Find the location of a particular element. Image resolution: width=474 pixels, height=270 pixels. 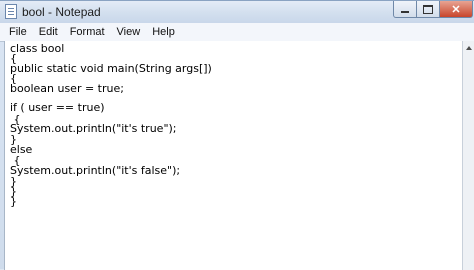

minimize-button is located at coordinates (405, 9).